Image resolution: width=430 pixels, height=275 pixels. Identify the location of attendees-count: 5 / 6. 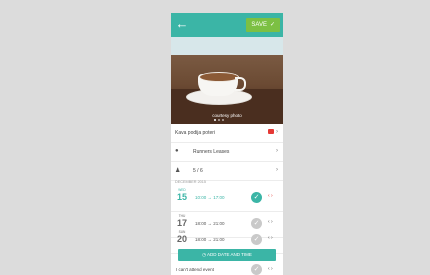
(198, 171).